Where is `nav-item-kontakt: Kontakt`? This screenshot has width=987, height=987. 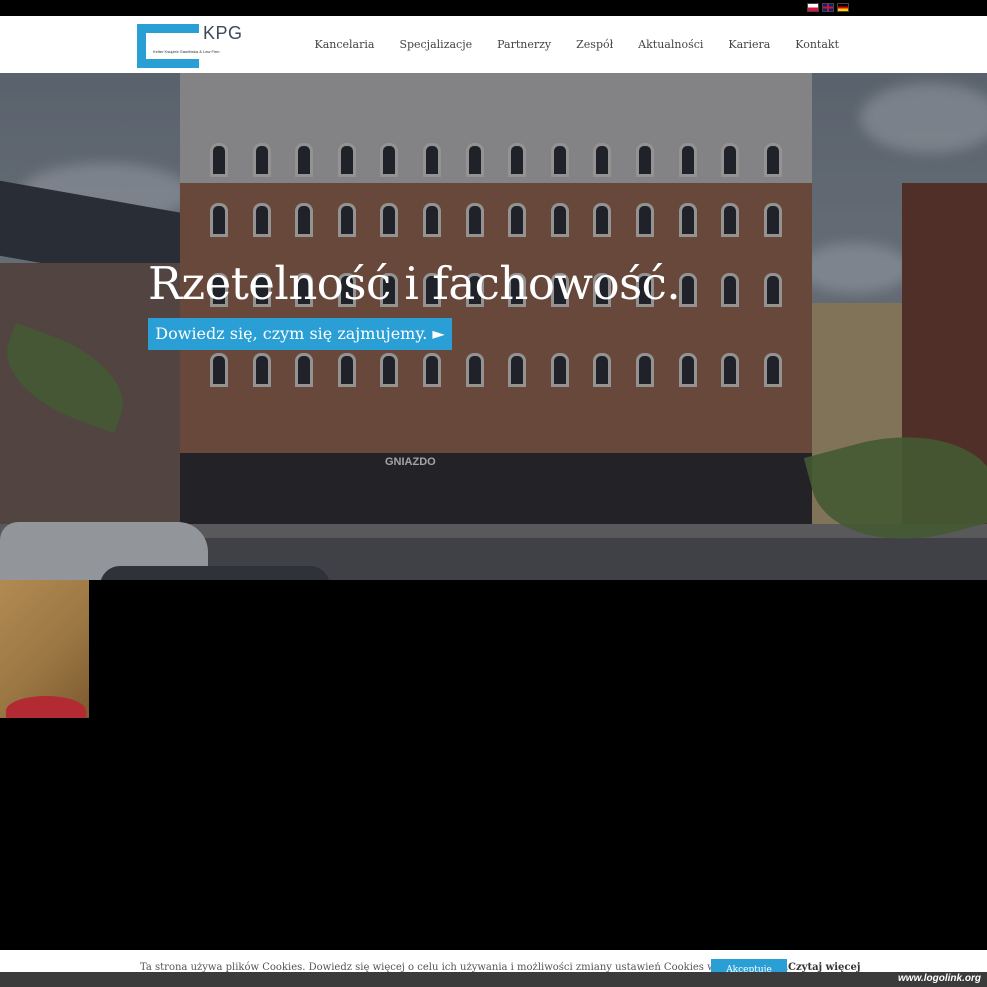
nav-item-kontakt: Kontakt is located at coordinates (817, 44).